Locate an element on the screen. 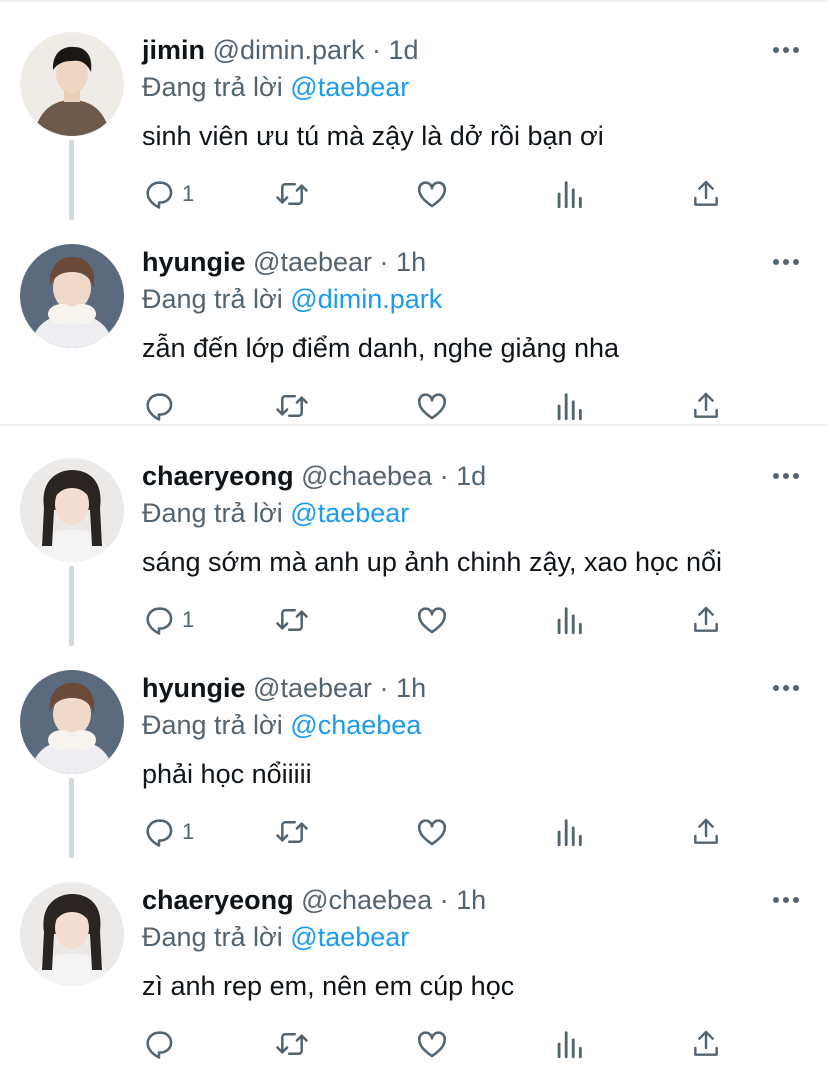  action-bar: 1 is located at coordinates (437, 620).